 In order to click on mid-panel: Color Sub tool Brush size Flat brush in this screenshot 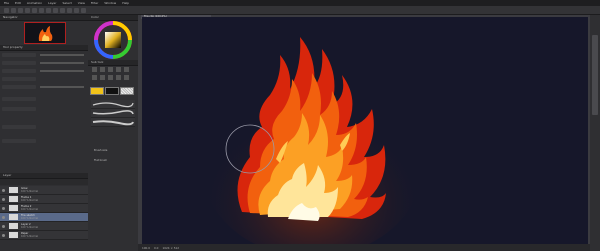, I will do `click(113, 133)`.